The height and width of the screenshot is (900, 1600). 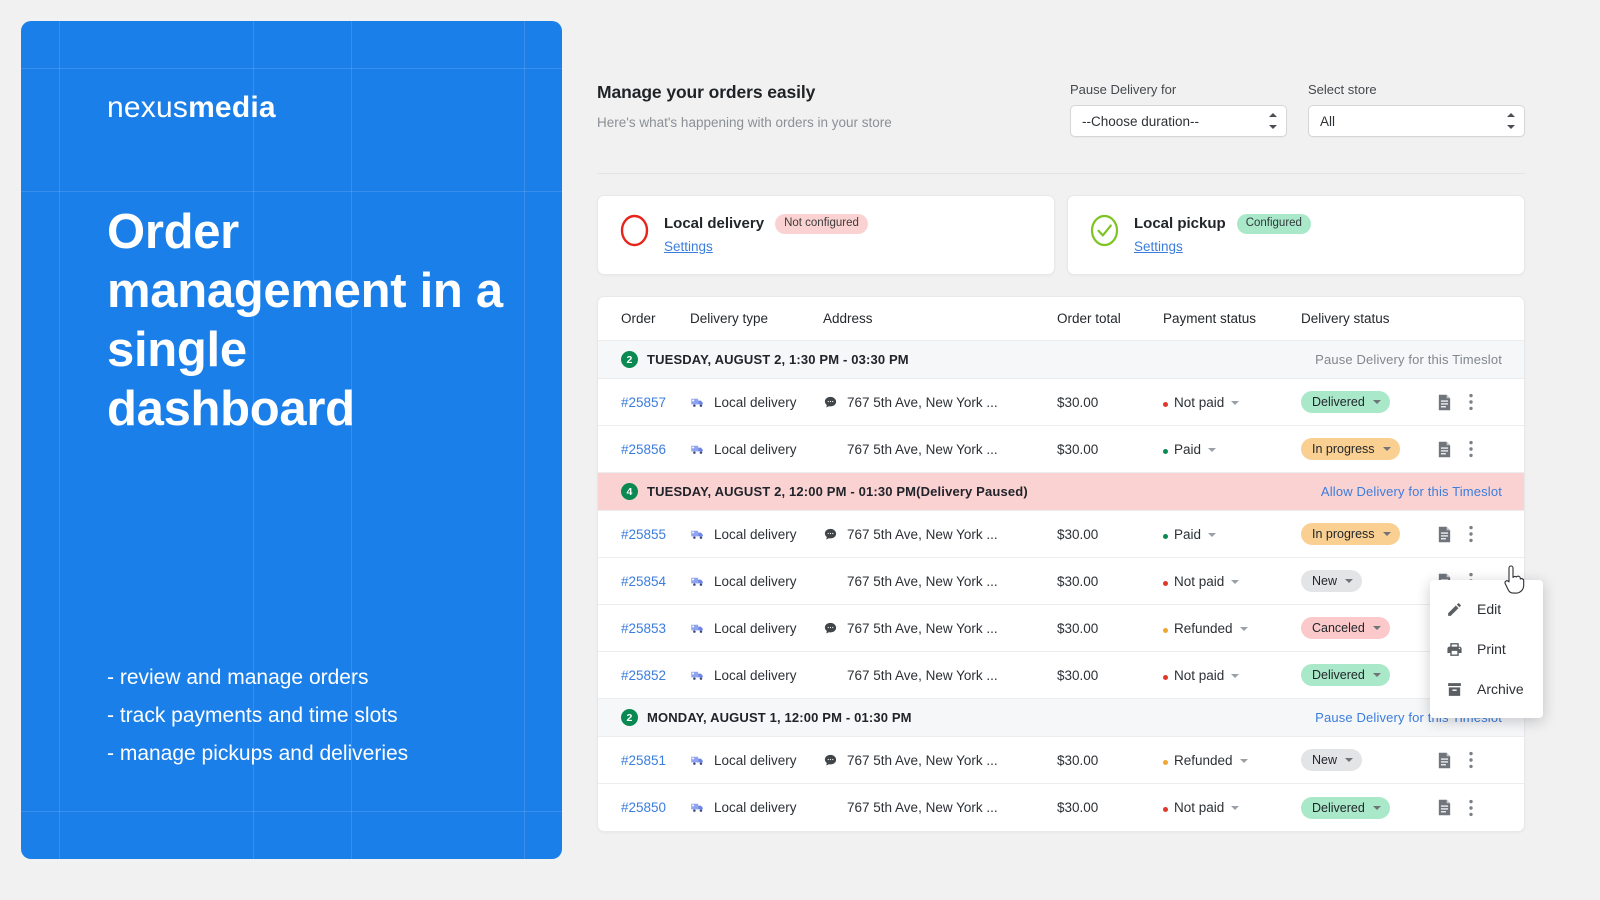 What do you see at coordinates (1342, 89) in the screenshot?
I see `select-store-label: Select store` at bounding box center [1342, 89].